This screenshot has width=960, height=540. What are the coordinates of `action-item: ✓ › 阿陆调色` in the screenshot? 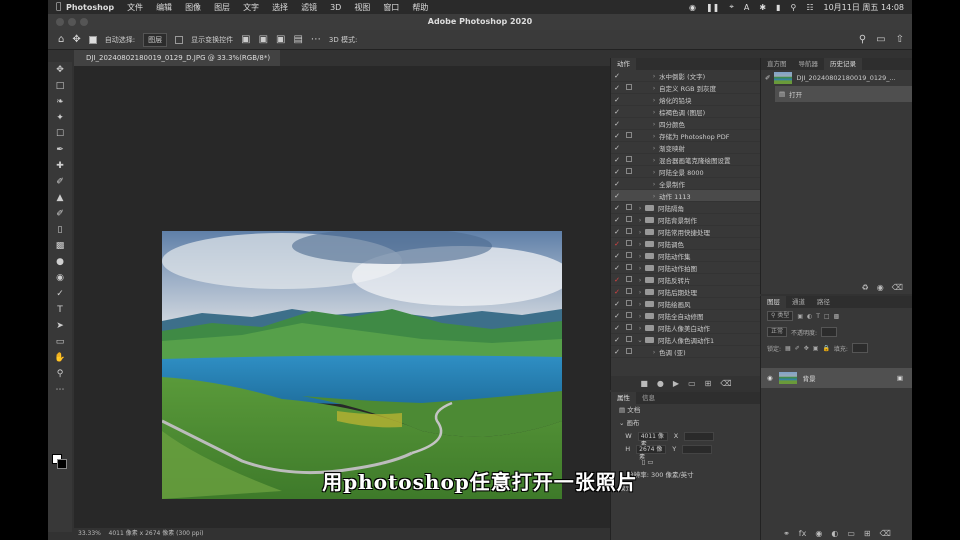 It's located at (685, 244).